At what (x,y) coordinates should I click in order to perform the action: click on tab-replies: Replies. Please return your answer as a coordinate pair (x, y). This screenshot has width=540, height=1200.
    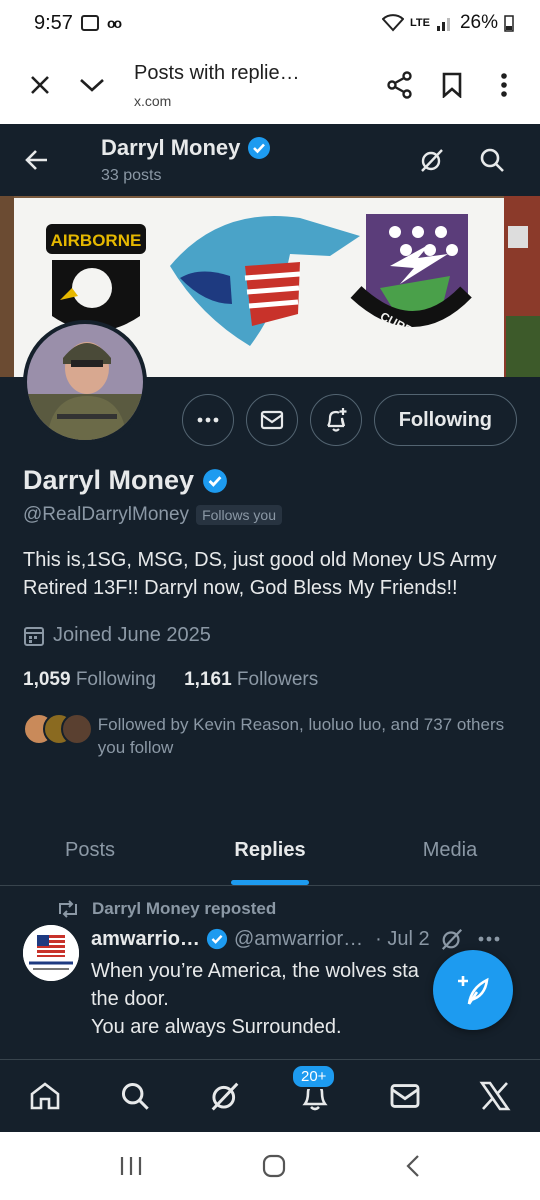
    Looking at the image, I should click on (270, 850).